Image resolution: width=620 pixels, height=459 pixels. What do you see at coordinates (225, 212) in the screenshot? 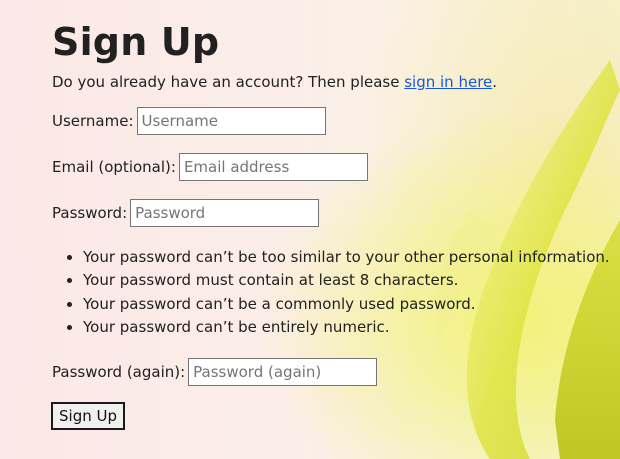
I see `password-input` at bounding box center [225, 212].